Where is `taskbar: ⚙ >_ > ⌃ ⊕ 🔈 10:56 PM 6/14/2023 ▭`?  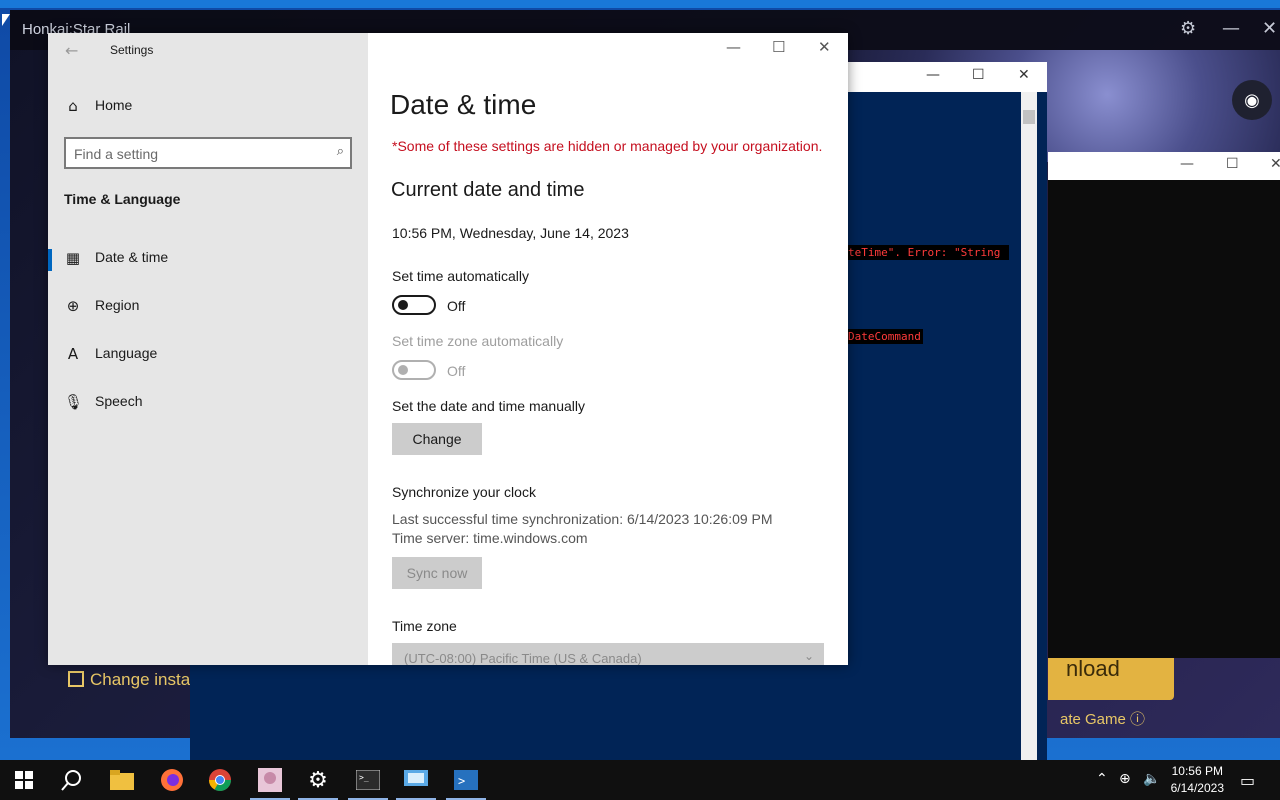 taskbar: ⚙ >_ > ⌃ ⊕ 🔈 10:56 PM 6/14/2023 ▭ is located at coordinates (640, 780).